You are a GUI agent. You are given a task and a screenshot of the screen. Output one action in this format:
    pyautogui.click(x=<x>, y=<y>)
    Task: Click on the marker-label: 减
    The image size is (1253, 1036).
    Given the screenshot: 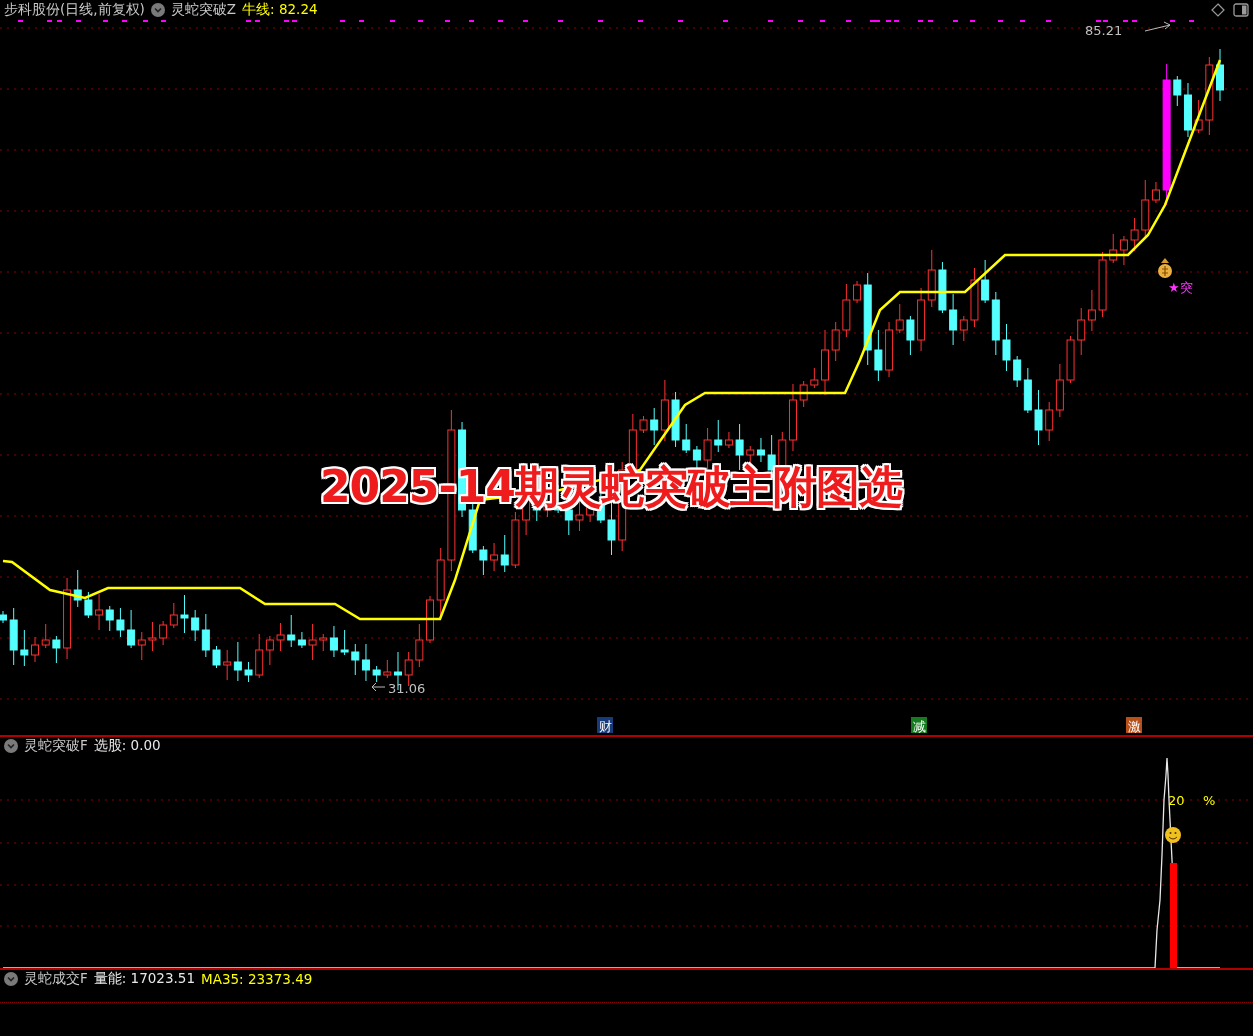 What is the action you would take?
    pyautogui.click(x=919, y=726)
    